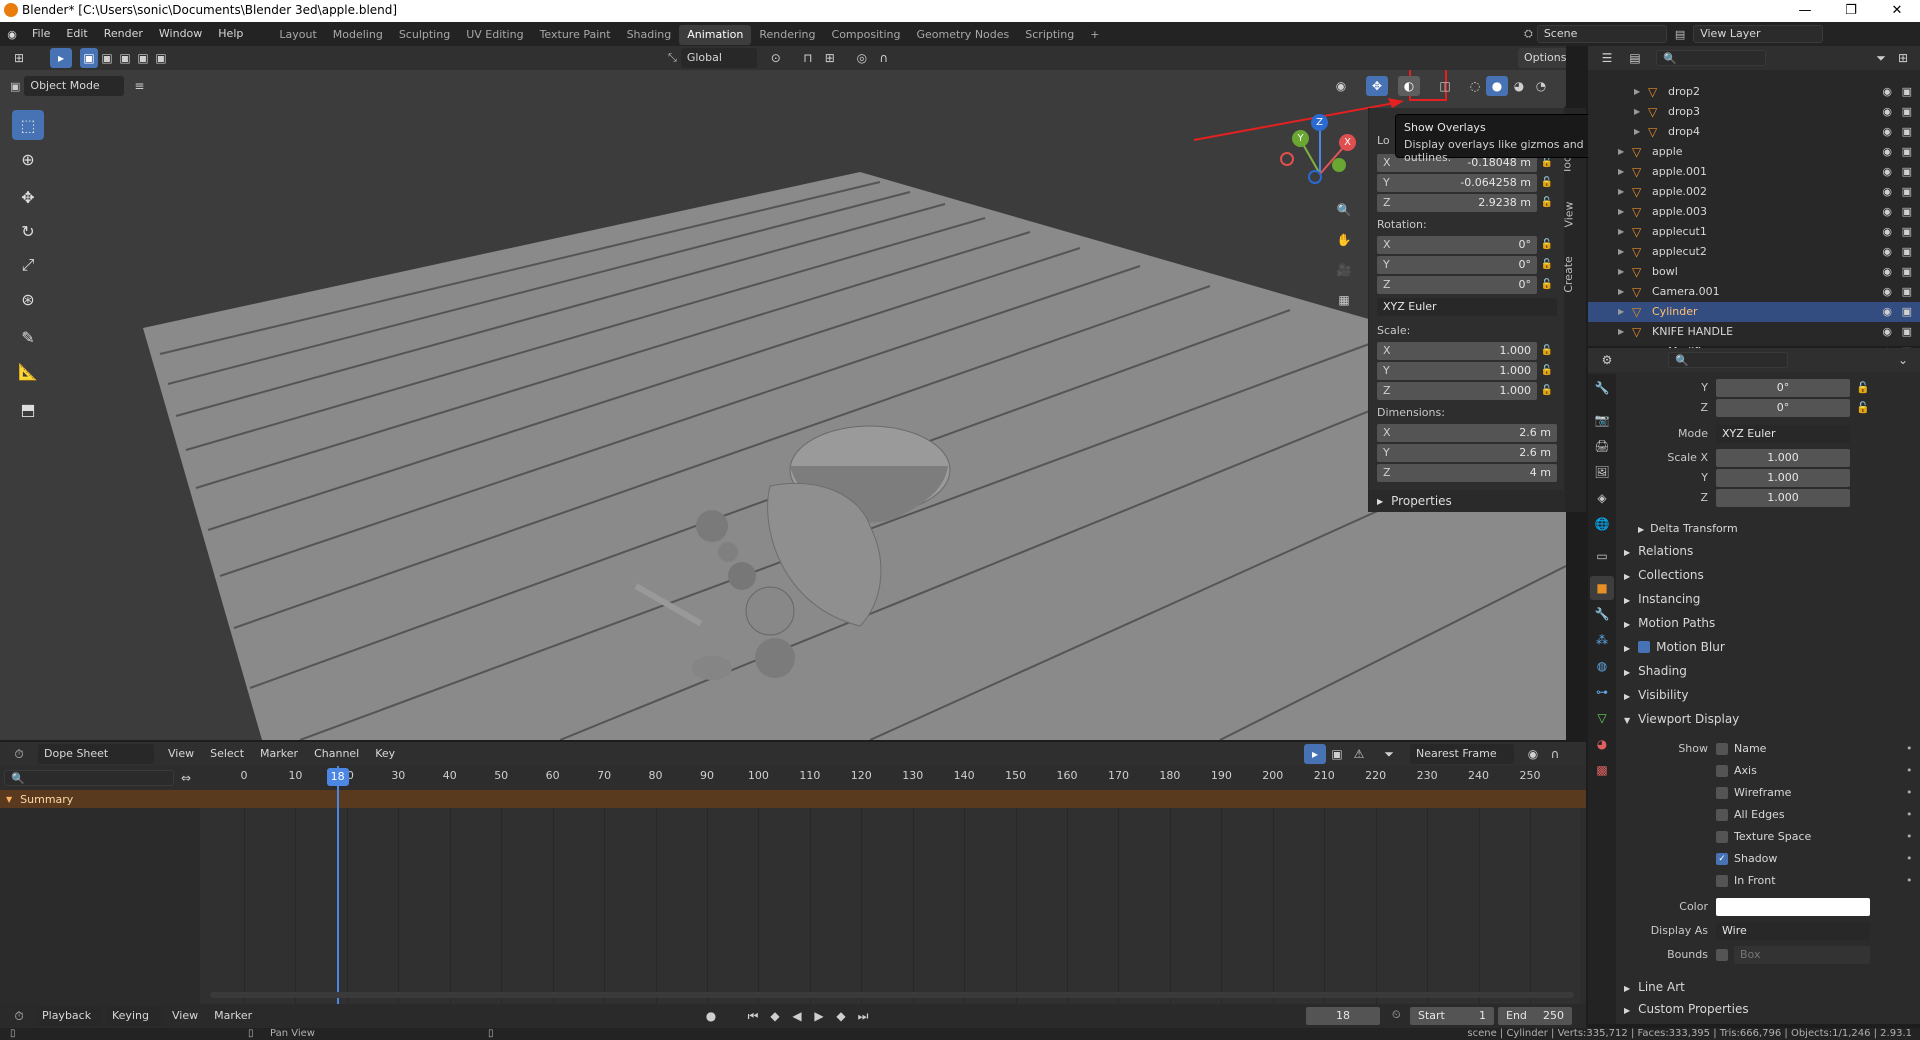 The width and height of the screenshot is (1920, 1040). What do you see at coordinates (336, 754) in the screenshot?
I see `dope-menu-channel: Channel` at bounding box center [336, 754].